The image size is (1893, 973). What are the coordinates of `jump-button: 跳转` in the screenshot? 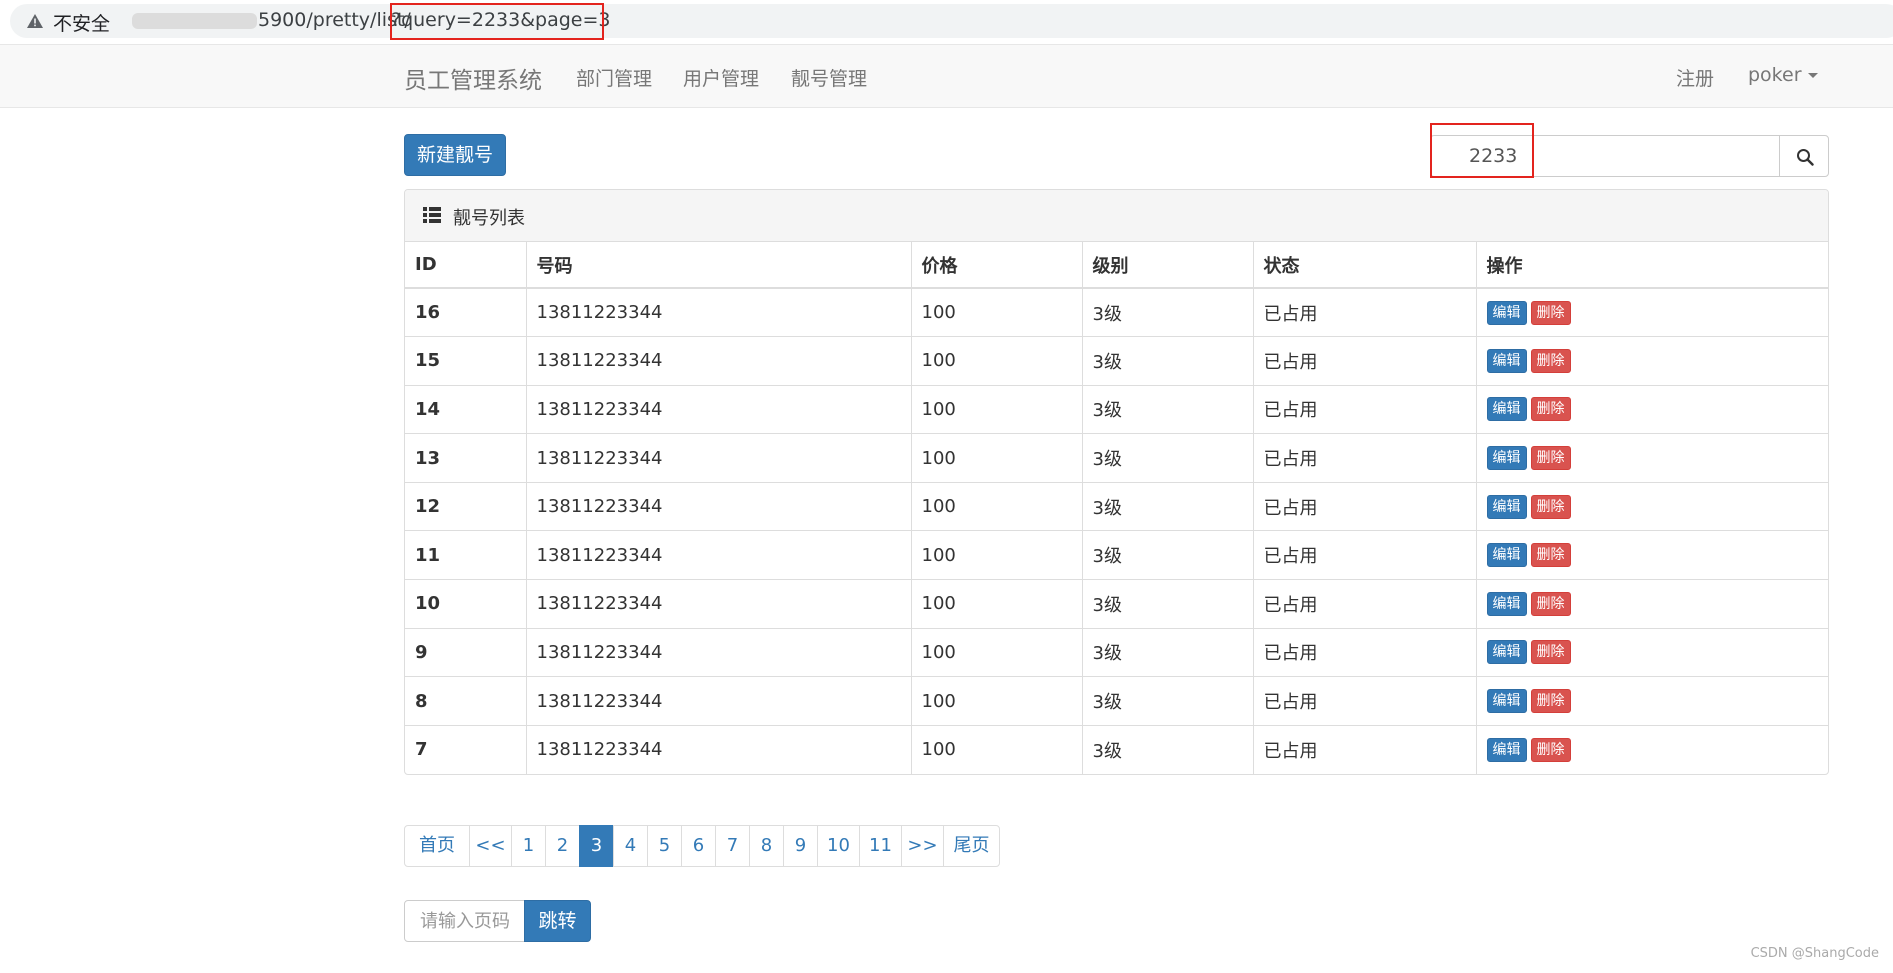 It's located at (557, 921).